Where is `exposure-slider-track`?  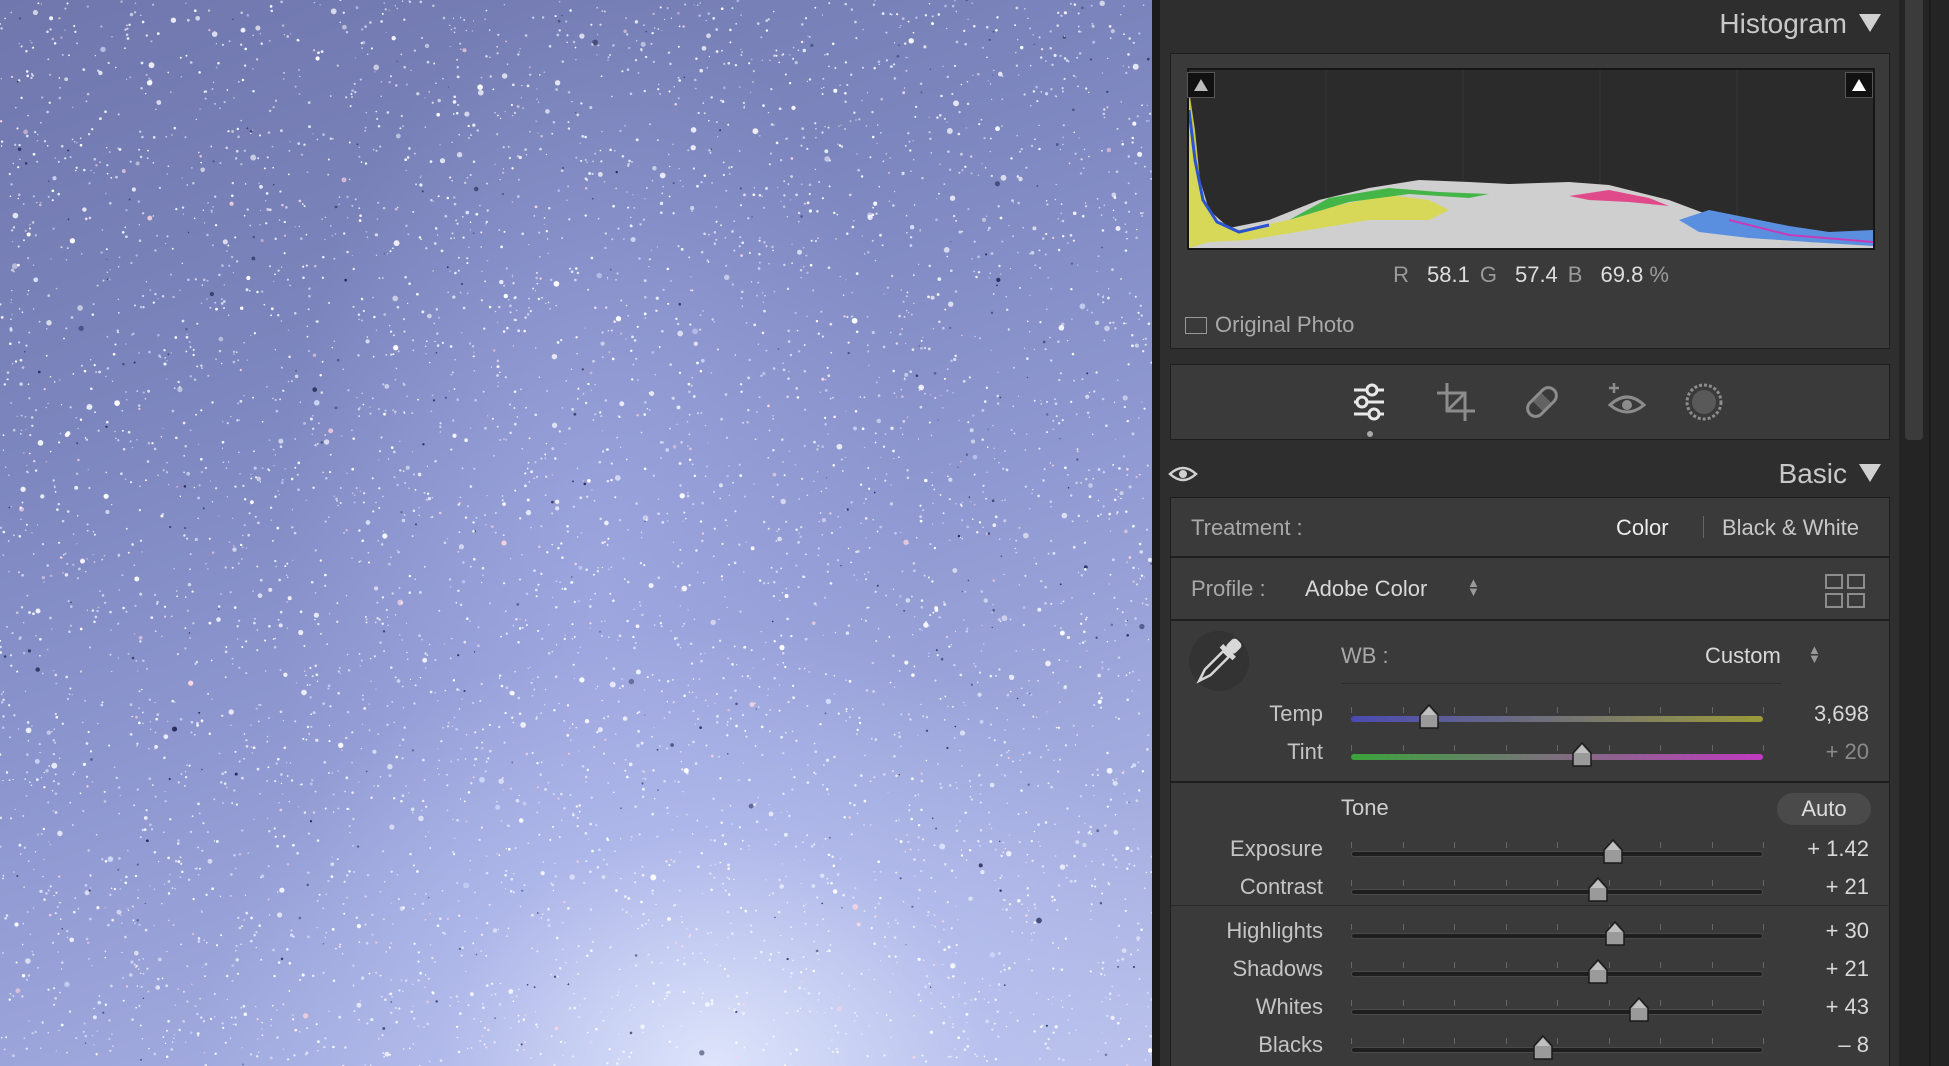
exposure-slider-track is located at coordinates (1557, 854).